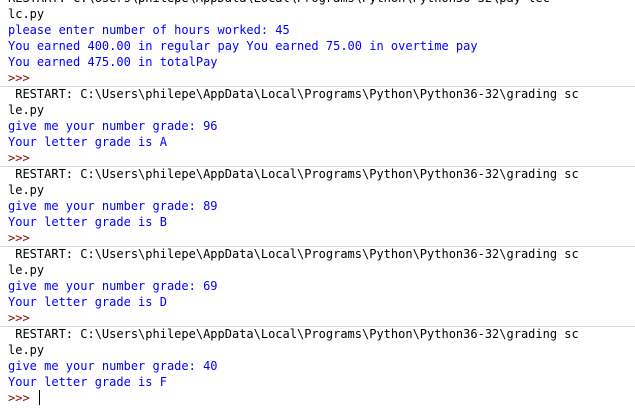  I want to click on output-line: Your letter grade is A, so click(87, 142).